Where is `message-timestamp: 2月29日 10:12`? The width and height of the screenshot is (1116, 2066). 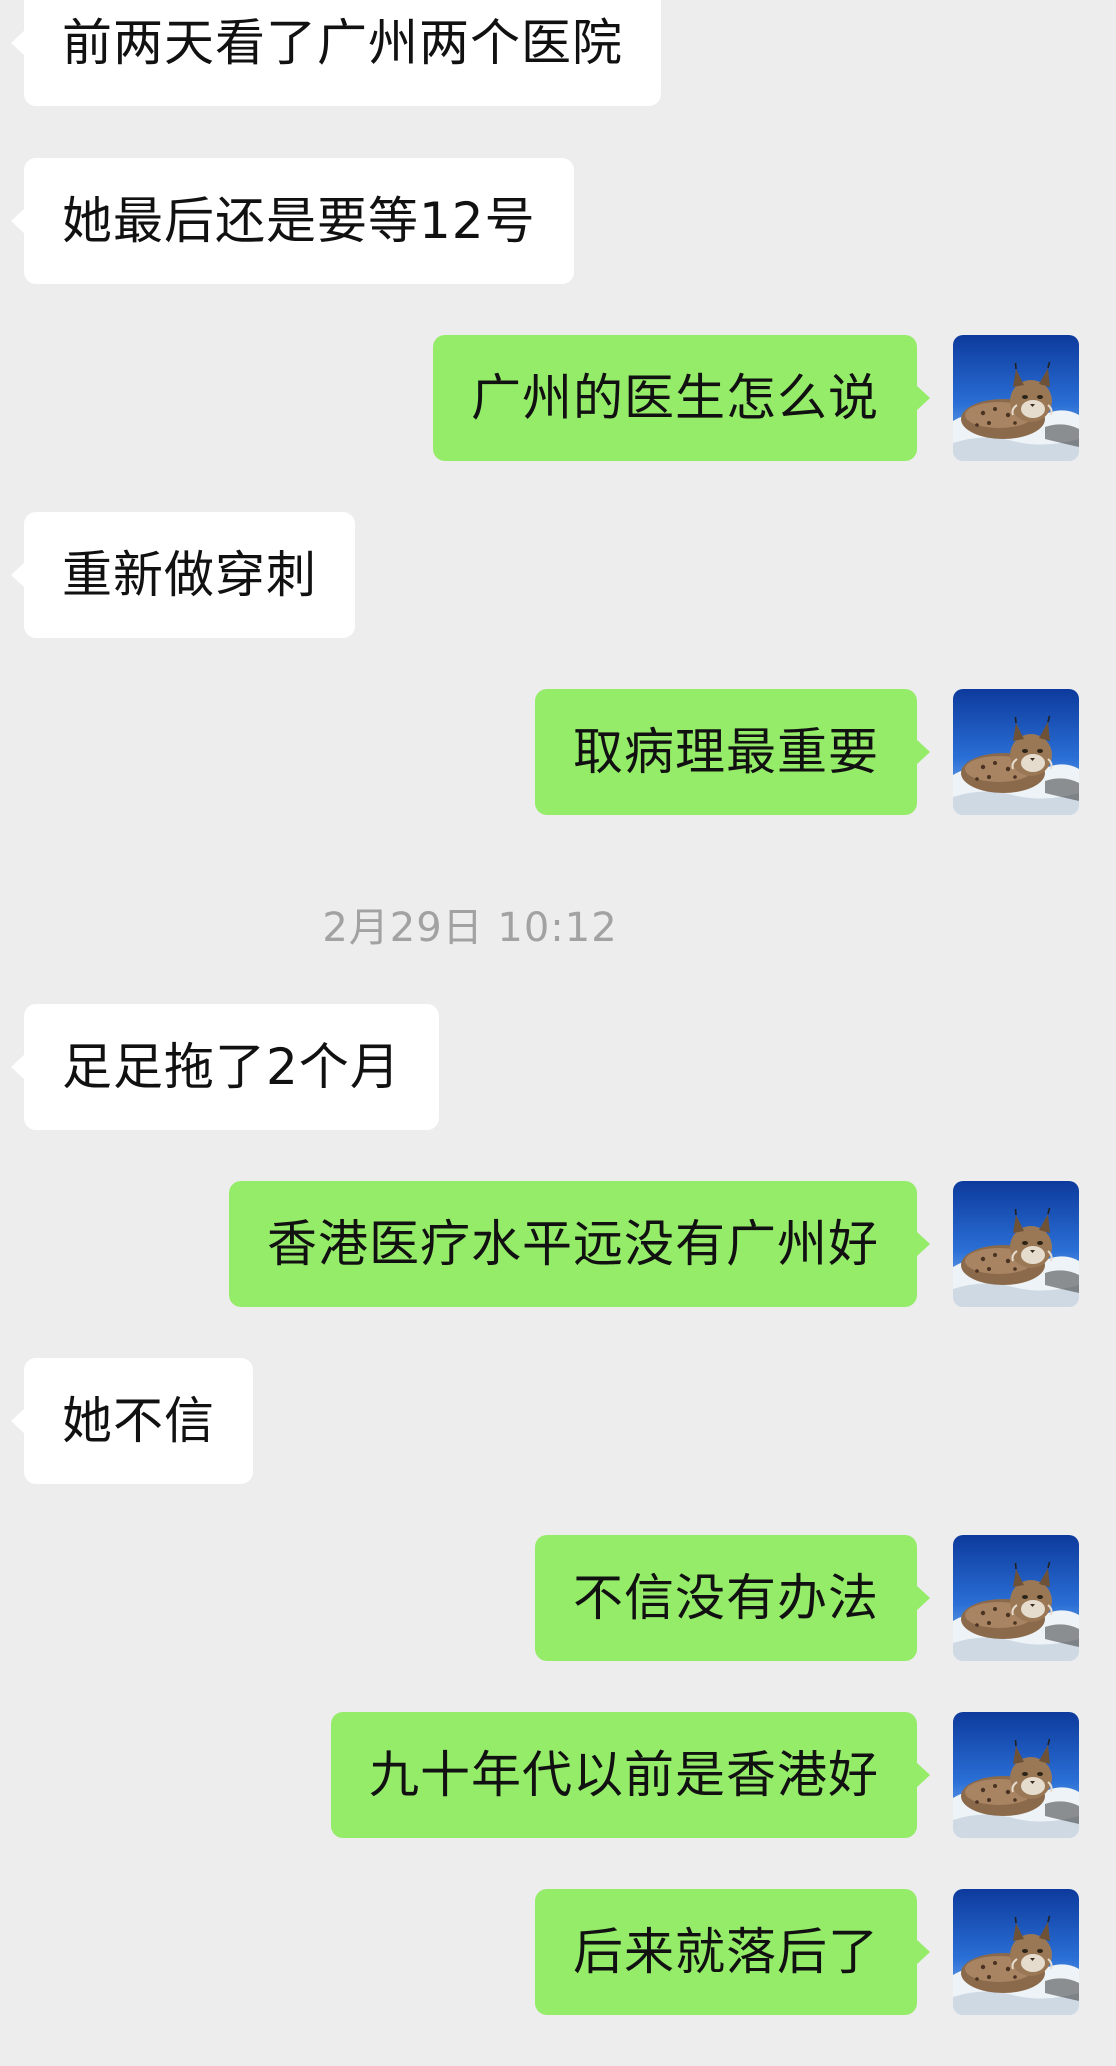
message-timestamp: 2月29日 10:12 is located at coordinates (470, 928).